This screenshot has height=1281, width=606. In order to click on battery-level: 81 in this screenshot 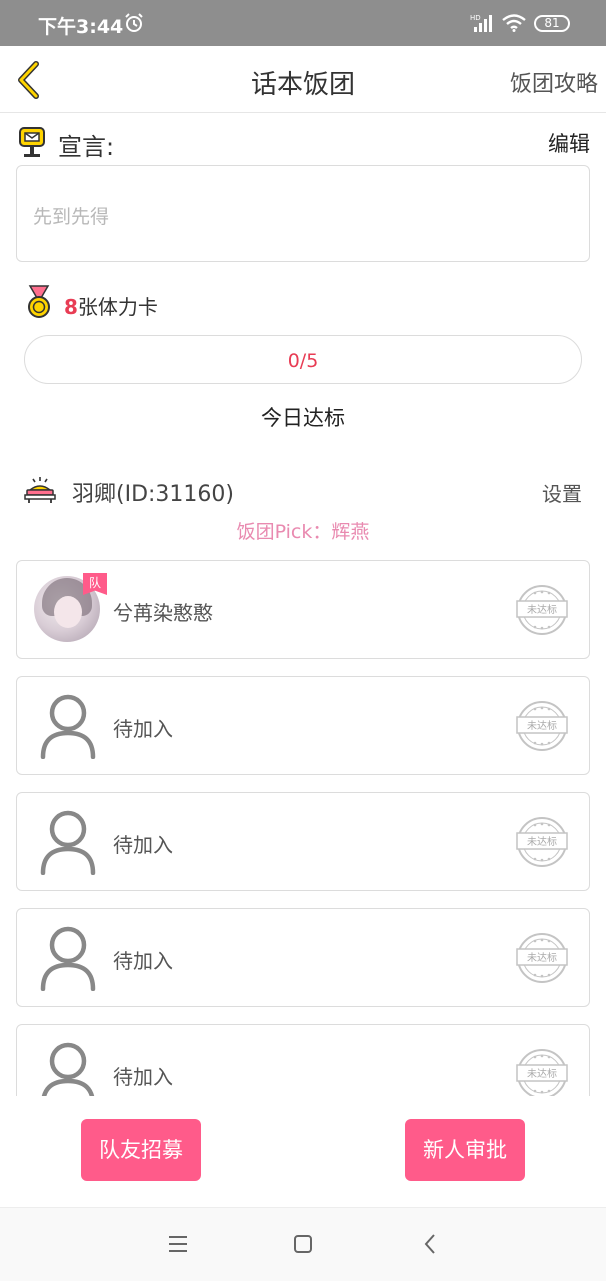, I will do `click(552, 23)`.